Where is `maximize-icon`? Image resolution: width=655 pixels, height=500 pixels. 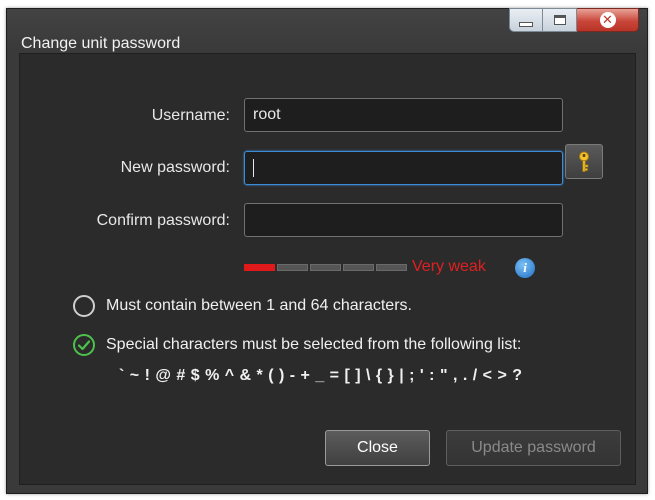
maximize-icon is located at coordinates (559, 20).